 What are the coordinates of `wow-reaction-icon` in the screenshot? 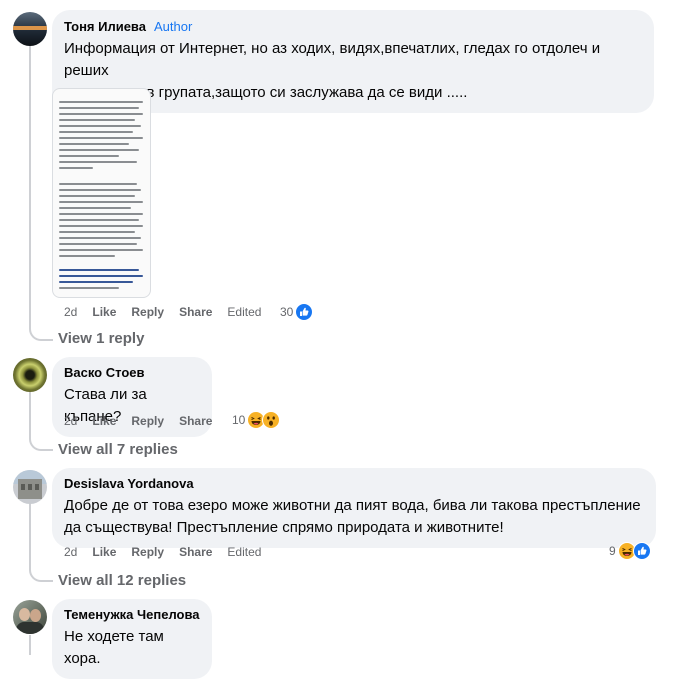 It's located at (271, 420).